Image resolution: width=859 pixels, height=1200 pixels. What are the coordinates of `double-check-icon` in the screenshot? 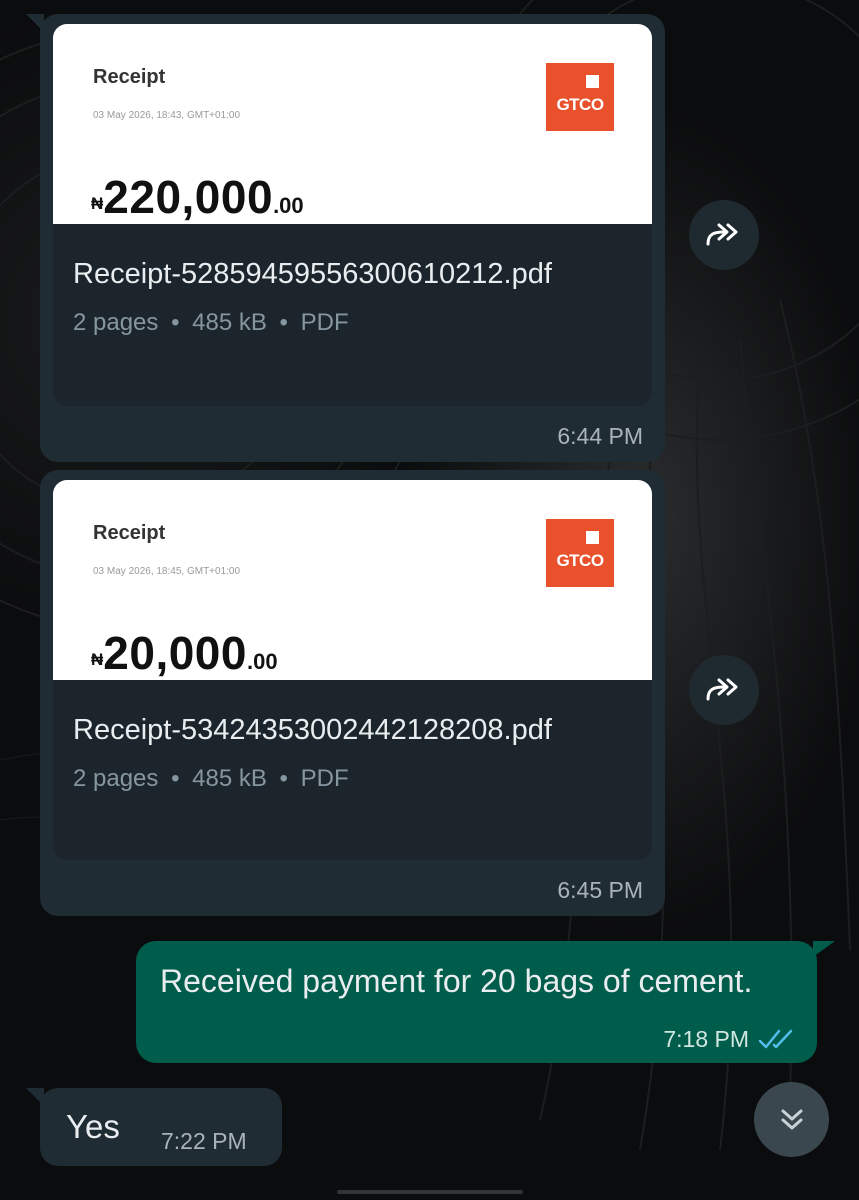 It's located at (775, 1039).